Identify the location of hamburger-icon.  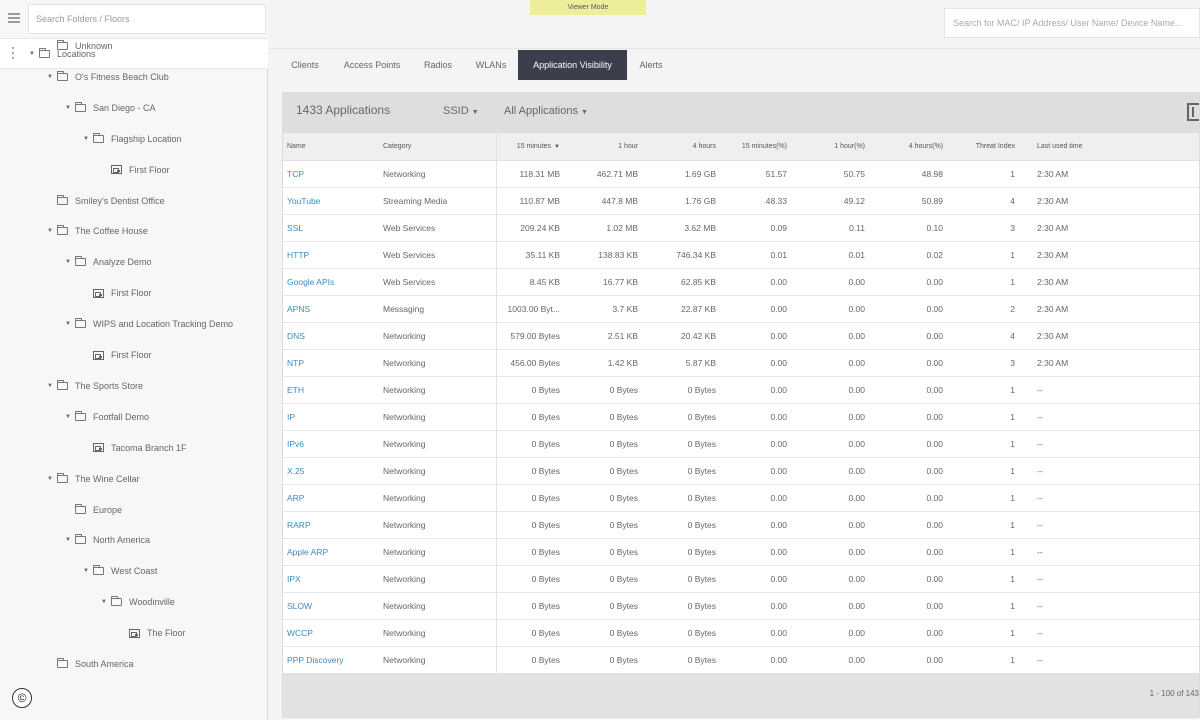
(14, 18).